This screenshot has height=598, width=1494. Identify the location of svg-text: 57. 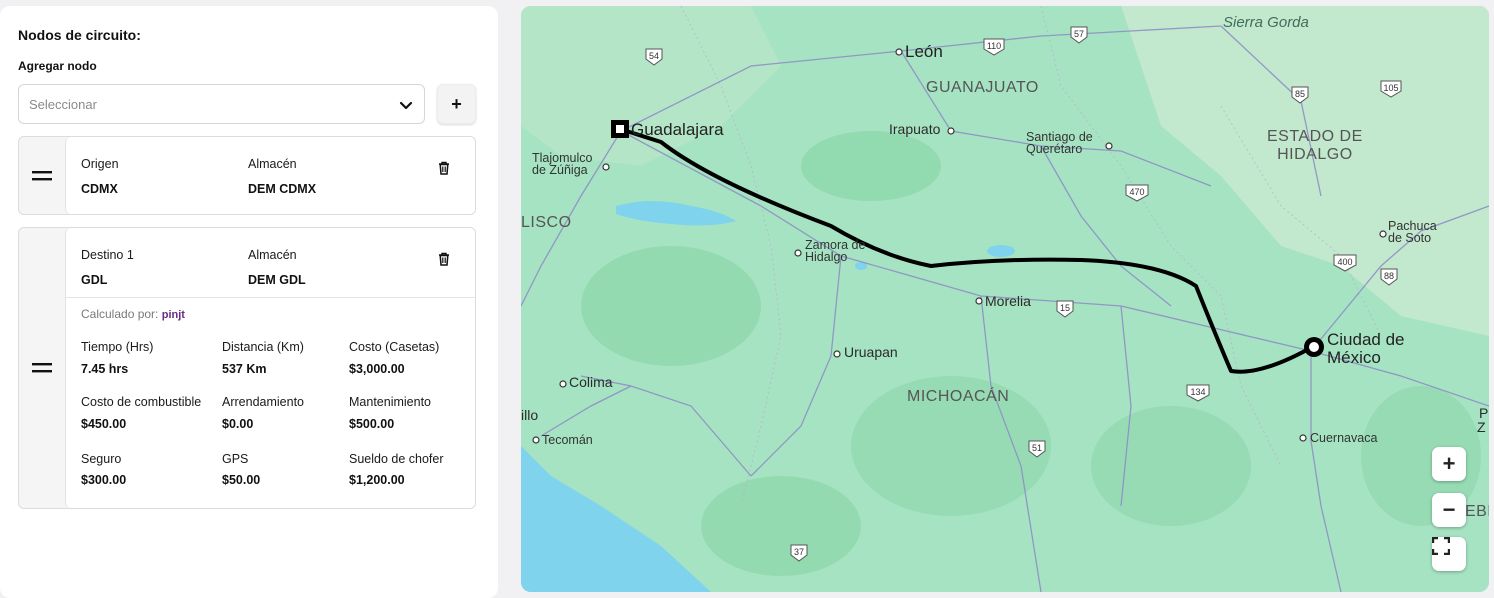
(1079, 34).